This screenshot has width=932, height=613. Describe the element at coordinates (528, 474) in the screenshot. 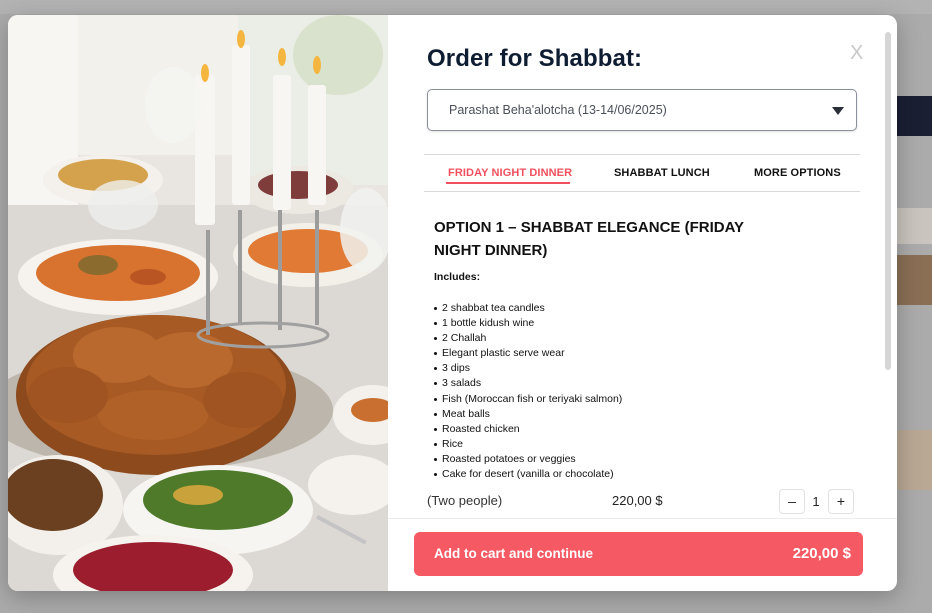

I see `list-item: Cake for desert (vanilla or chocolate)` at that location.